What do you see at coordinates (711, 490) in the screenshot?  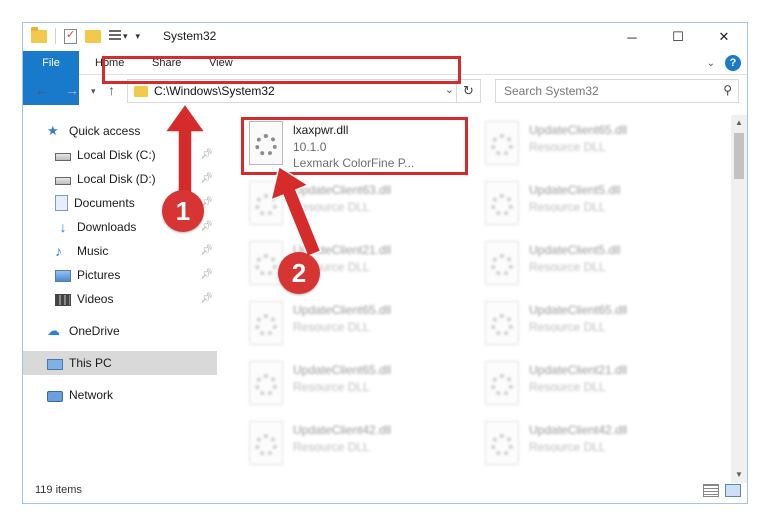 I see `details-view-icon` at bounding box center [711, 490].